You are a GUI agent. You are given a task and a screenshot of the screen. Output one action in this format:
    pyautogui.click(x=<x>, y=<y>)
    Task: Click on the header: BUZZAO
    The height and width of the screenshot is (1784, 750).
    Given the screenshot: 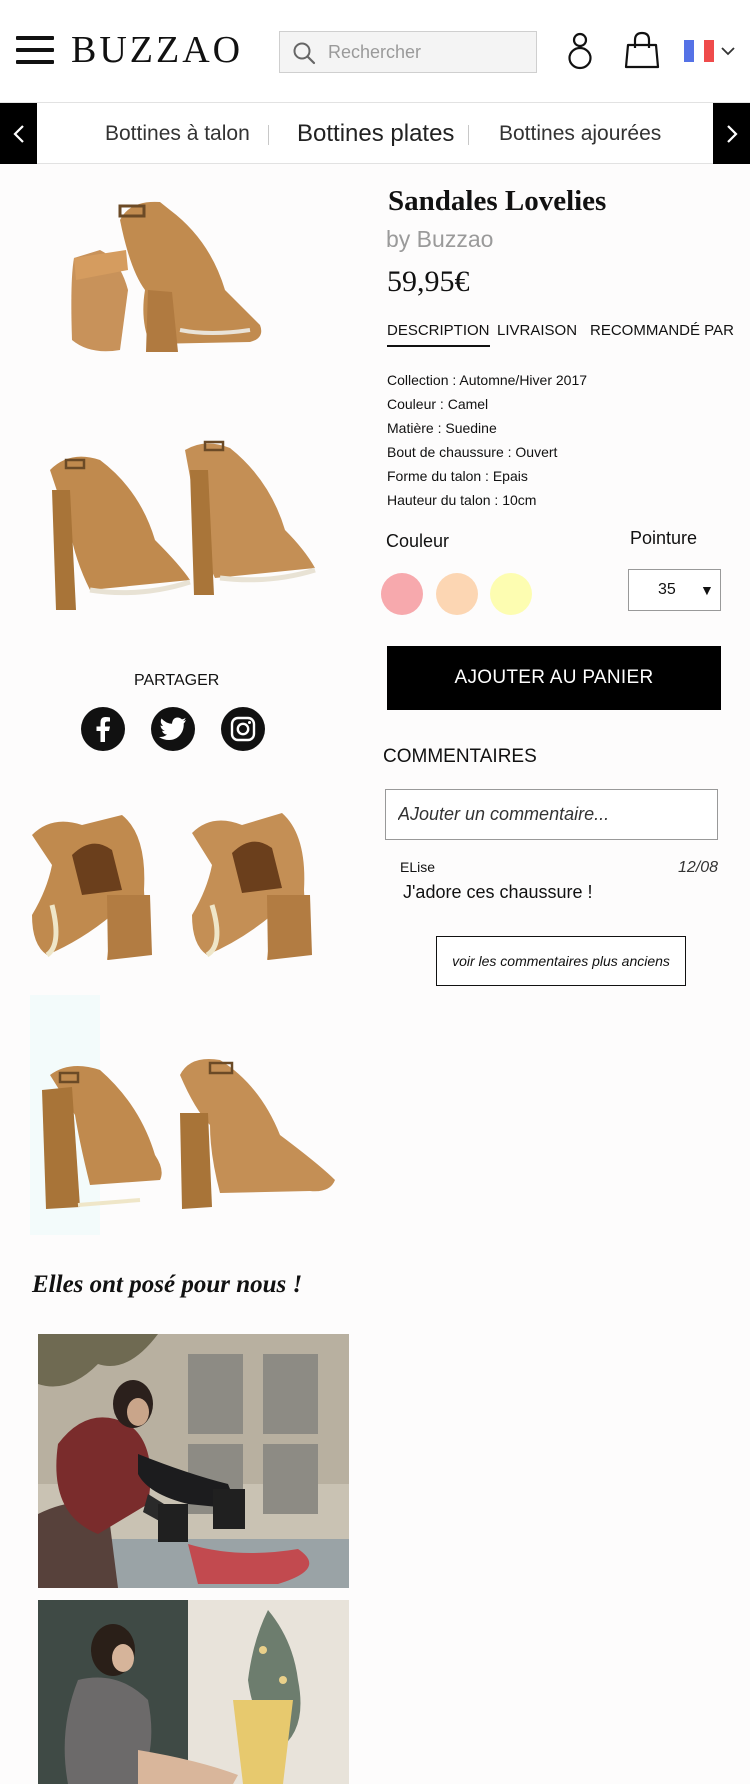 What is the action you would take?
    pyautogui.click(x=375, y=51)
    